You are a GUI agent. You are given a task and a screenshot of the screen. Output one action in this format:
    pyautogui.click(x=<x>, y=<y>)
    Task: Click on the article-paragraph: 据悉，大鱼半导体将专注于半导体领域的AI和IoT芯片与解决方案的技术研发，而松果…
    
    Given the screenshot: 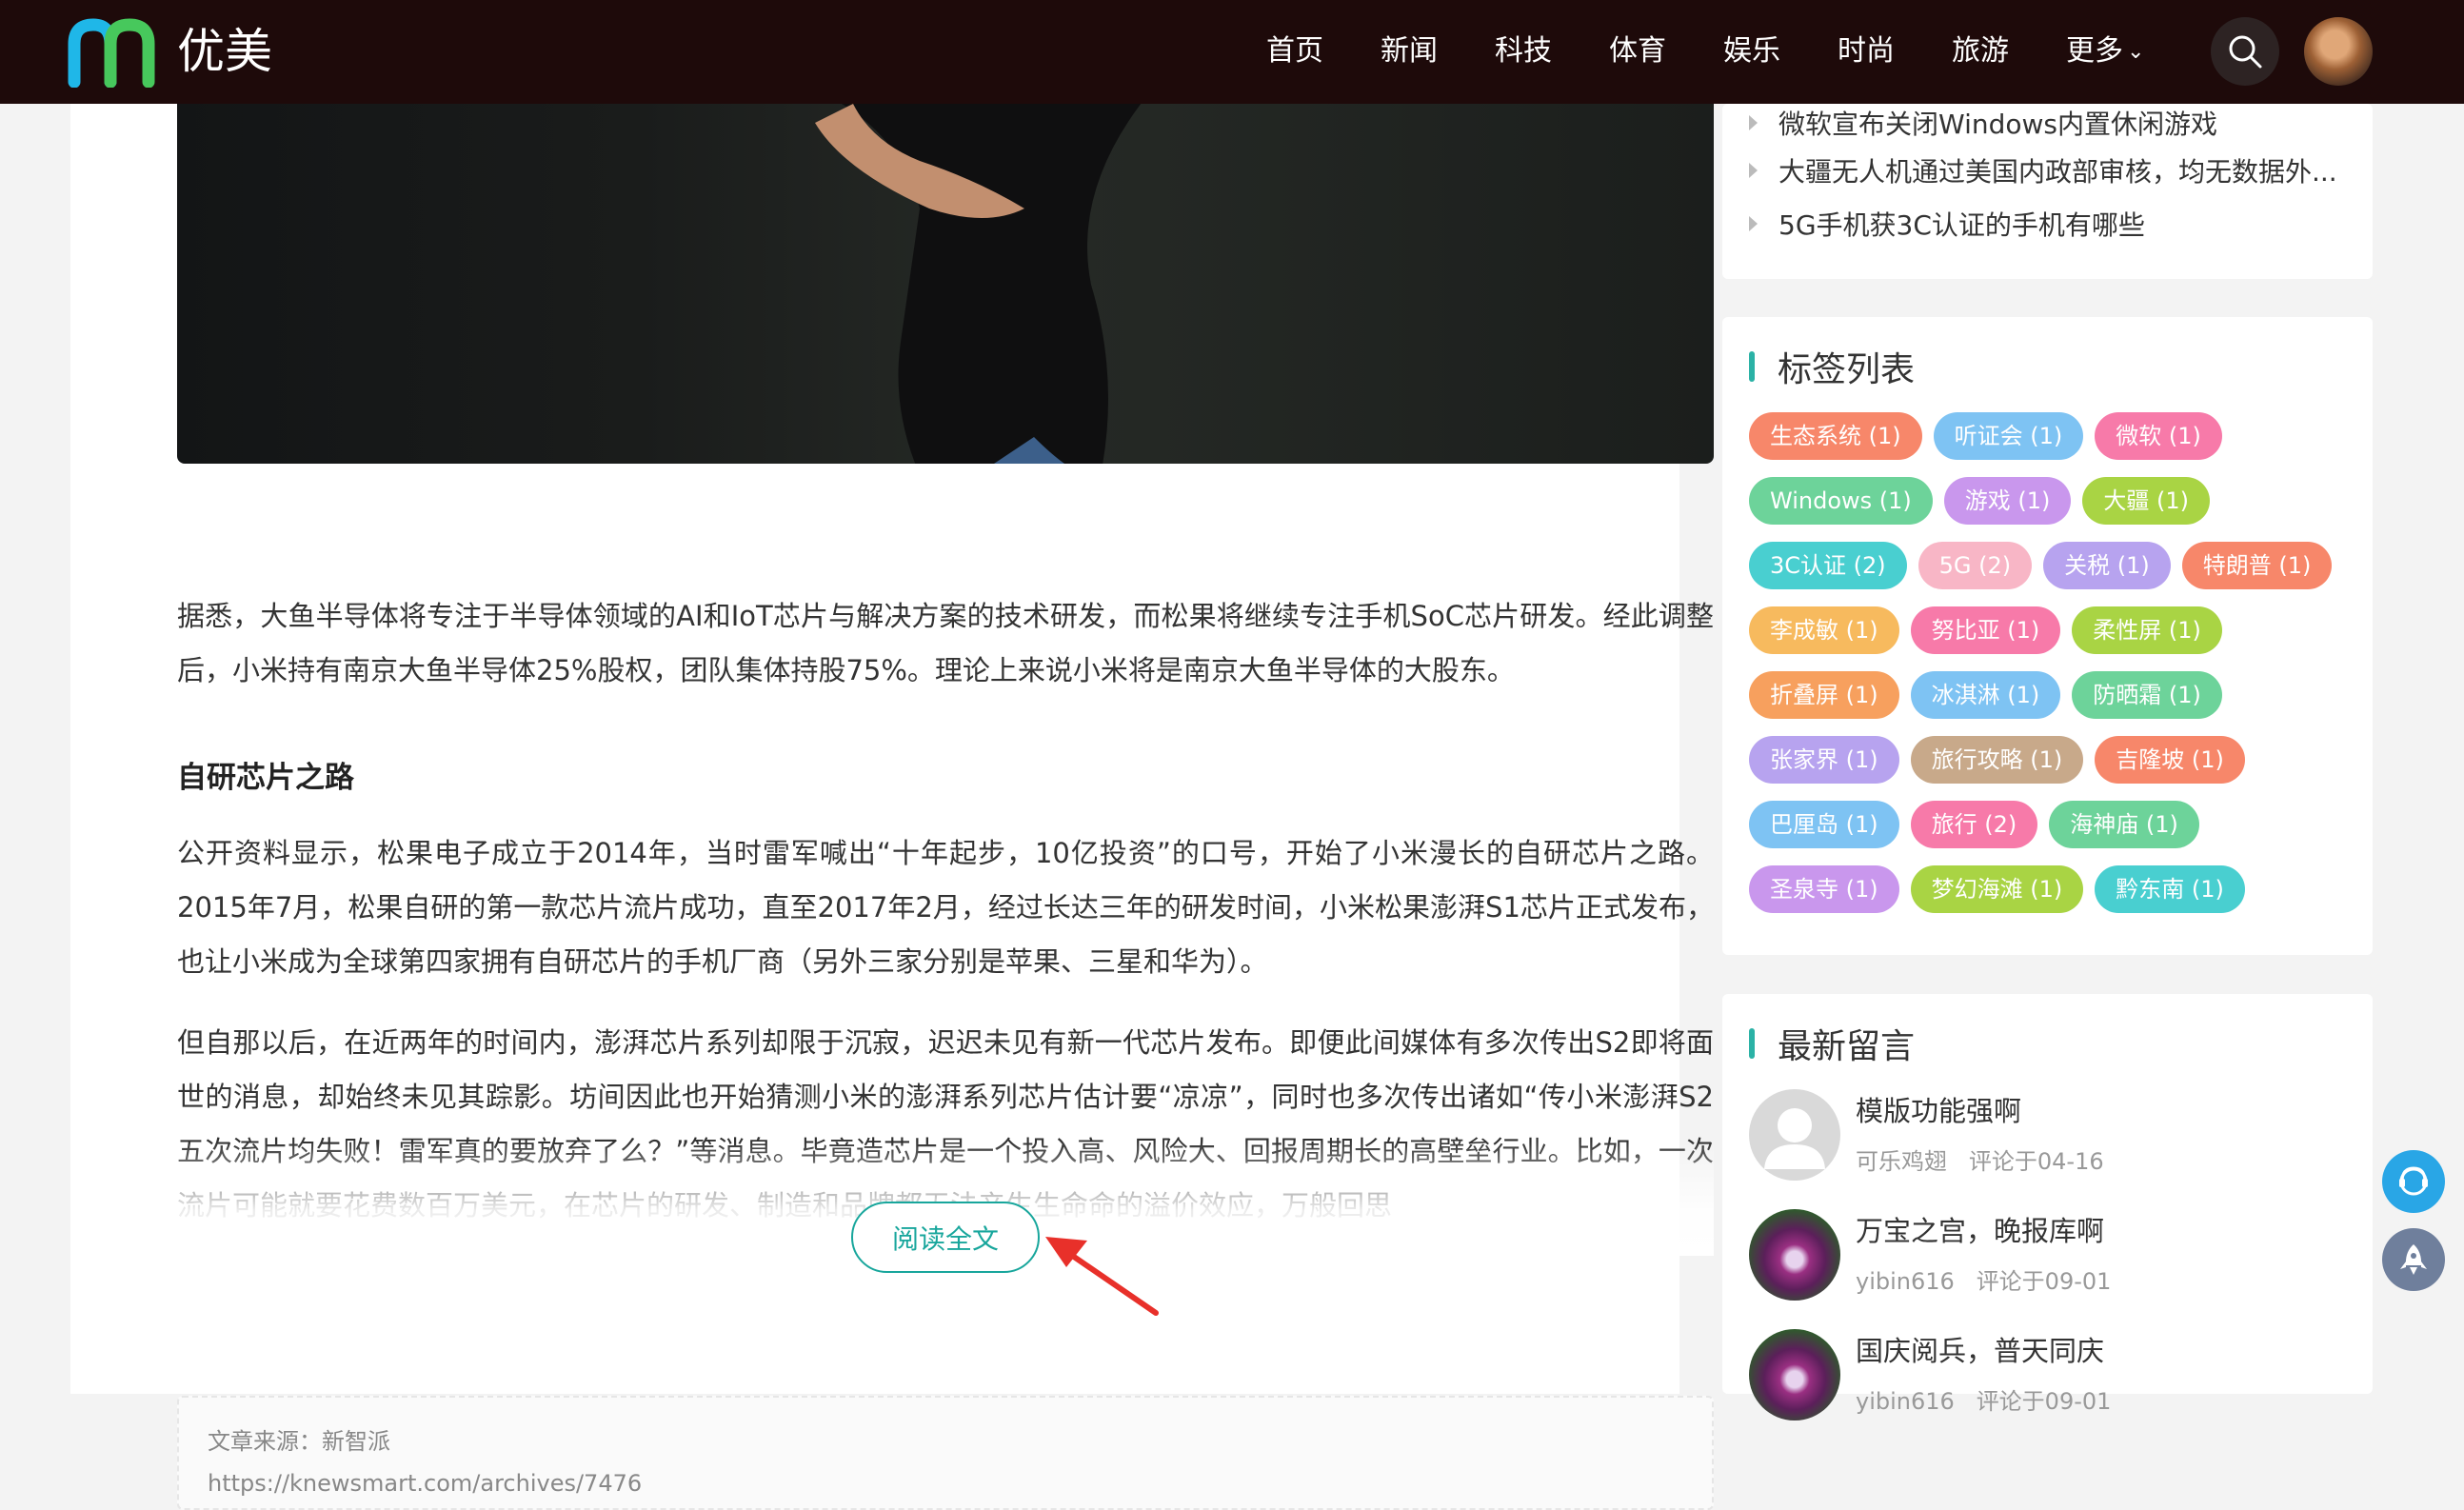 What is the action you would take?
    pyautogui.click(x=946, y=643)
    